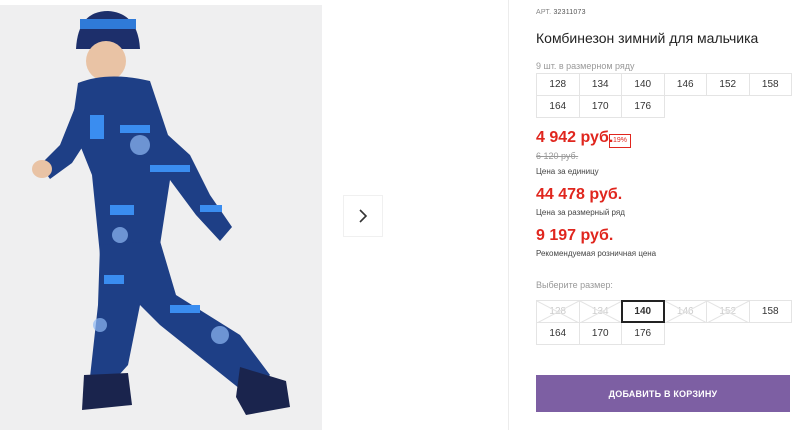  What do you see at coordinates (770, 84) in the screenshot?
I see `pack-size-cell: 158` at bounding box center [770, 84].